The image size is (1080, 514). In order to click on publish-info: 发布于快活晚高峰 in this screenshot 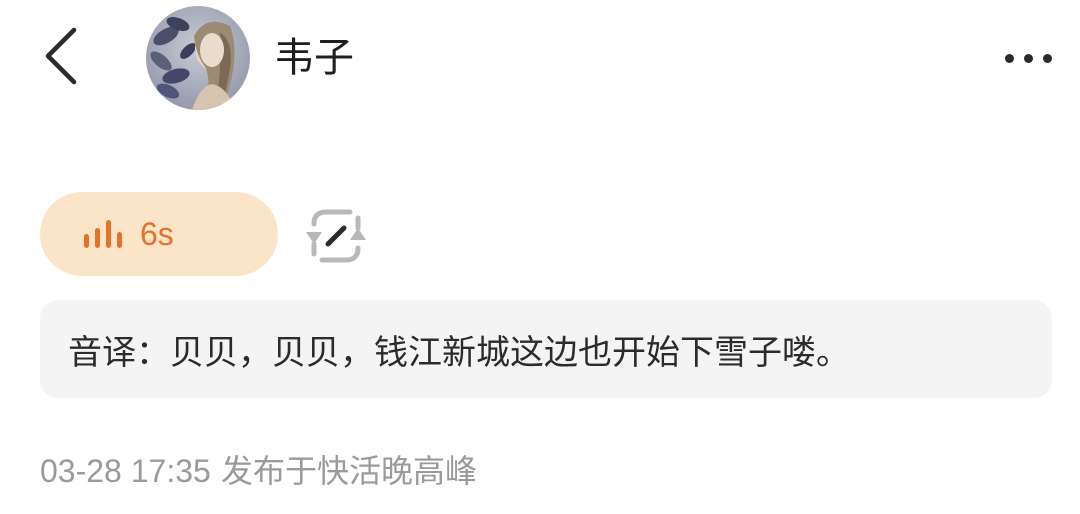, I will do `click(348, 471)`.